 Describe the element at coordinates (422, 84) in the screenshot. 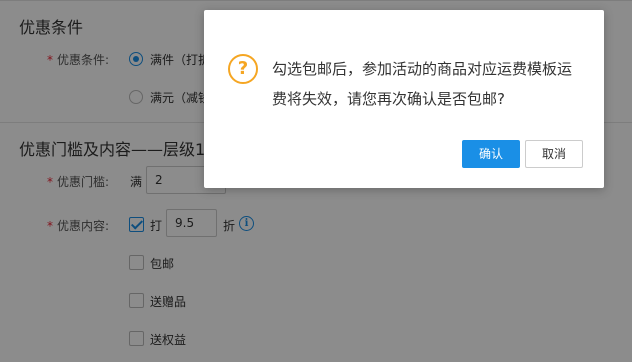

I see `dialog-message: 勾选包邮后，参加活动的商品对应运费模板运费将失效，请您再次确认是否包邮?` at that location.